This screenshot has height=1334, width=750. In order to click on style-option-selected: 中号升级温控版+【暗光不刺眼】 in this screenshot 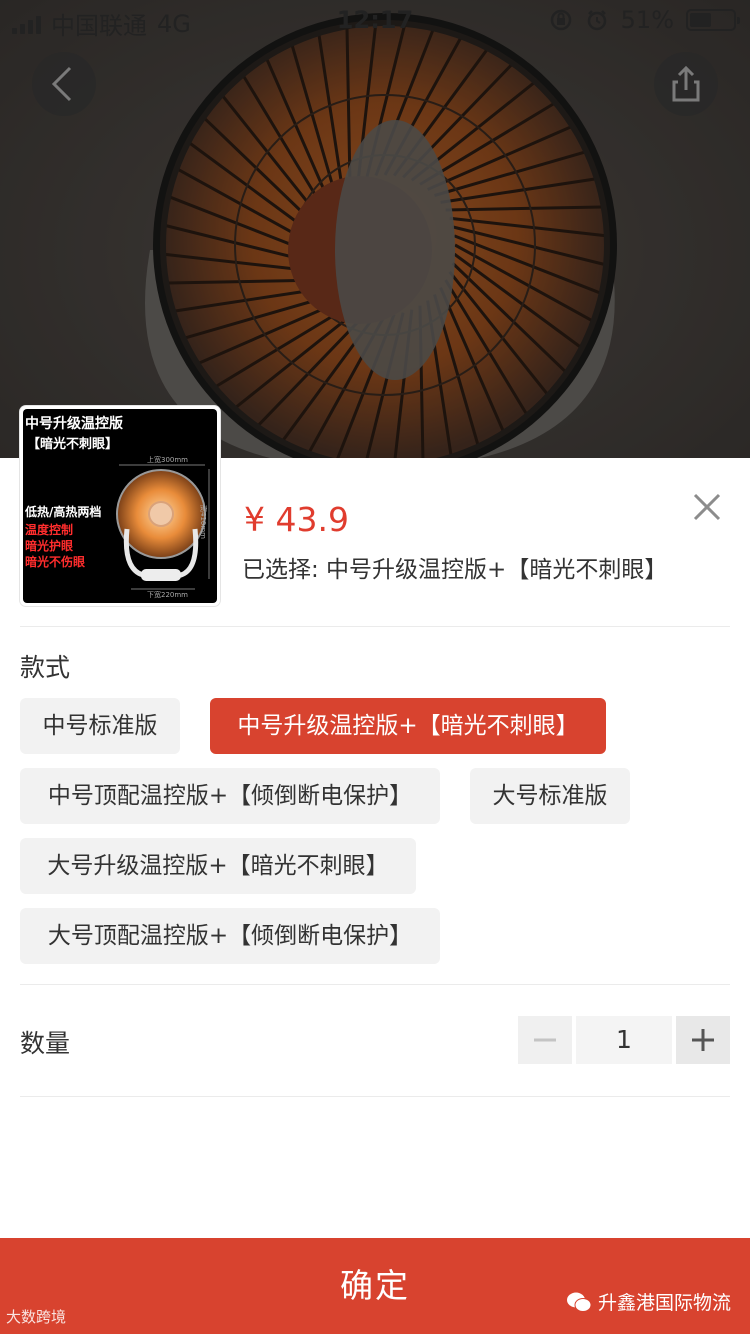, I will do `click(408, 726)`.